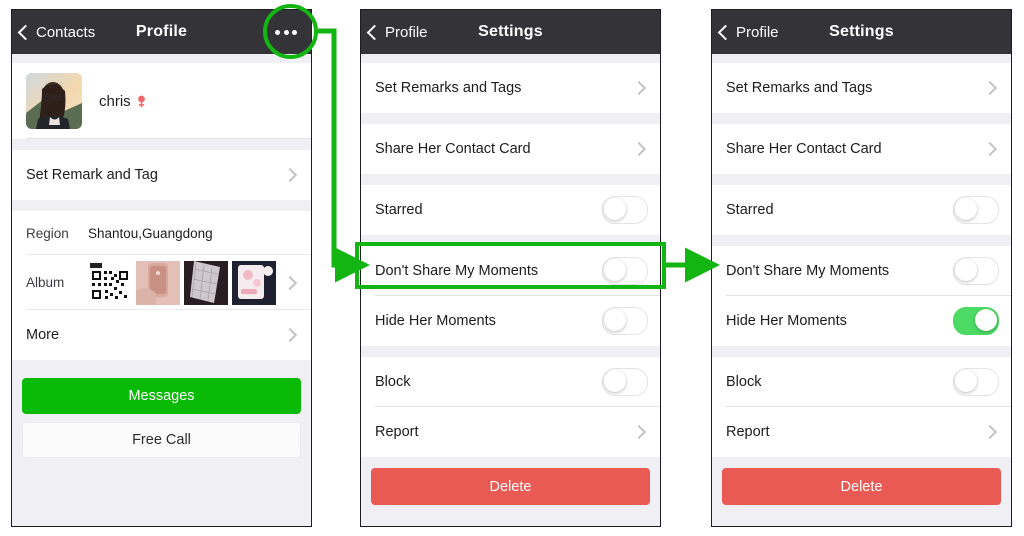  Describe the element at coordinates (43, 335) in the screenshot. I see `row-label: More` at that location.